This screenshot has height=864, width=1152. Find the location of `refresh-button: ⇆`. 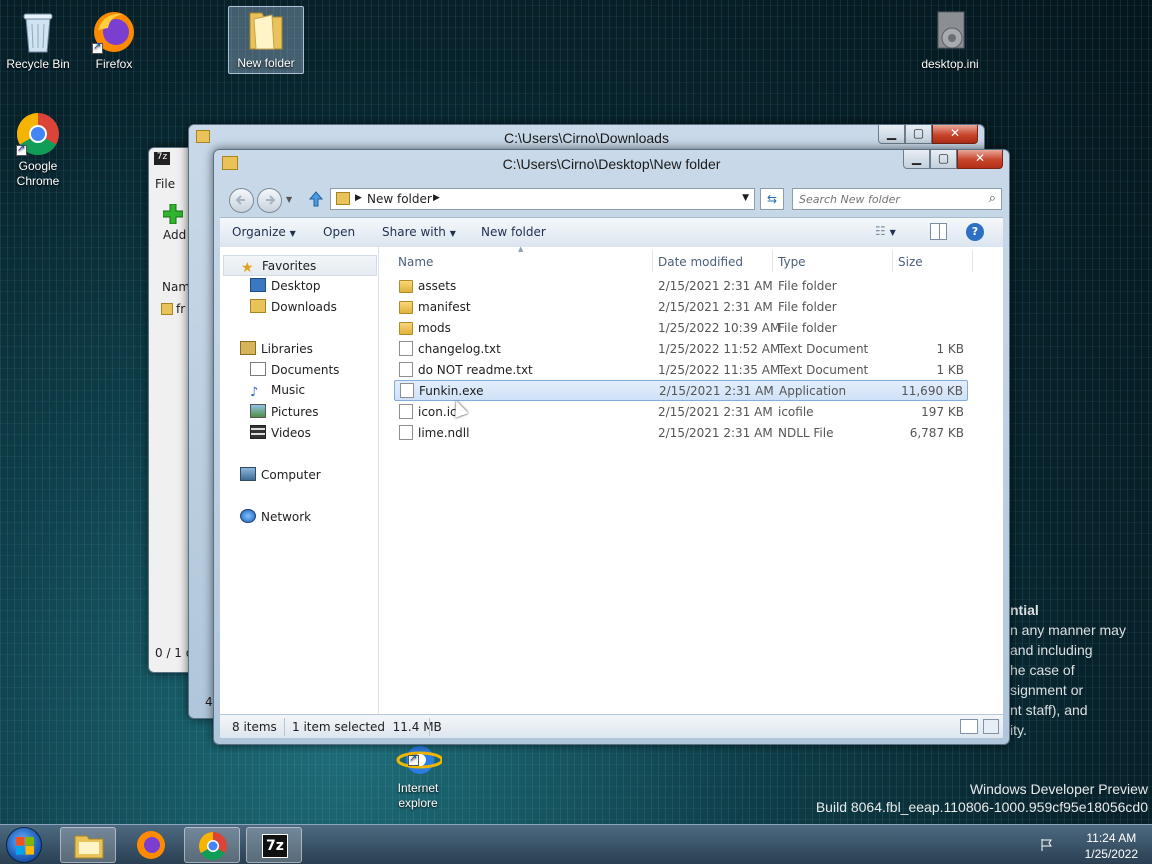

refresh-button: ⇆ is located at coordinates (772, 199).